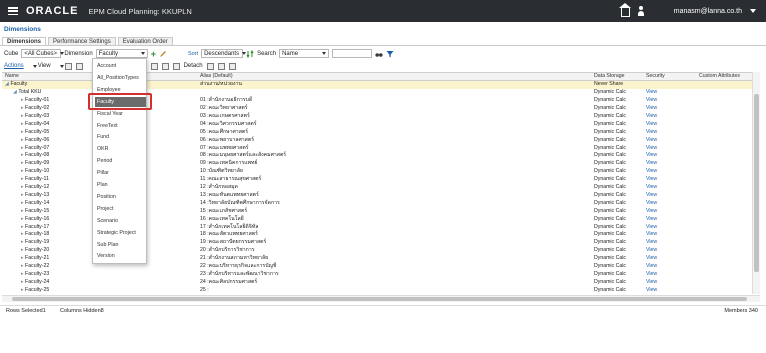  Describe the element at coordinates (708, 11) in the screenshot. I see `user-name: manasm@lanna.co.th` at that location.